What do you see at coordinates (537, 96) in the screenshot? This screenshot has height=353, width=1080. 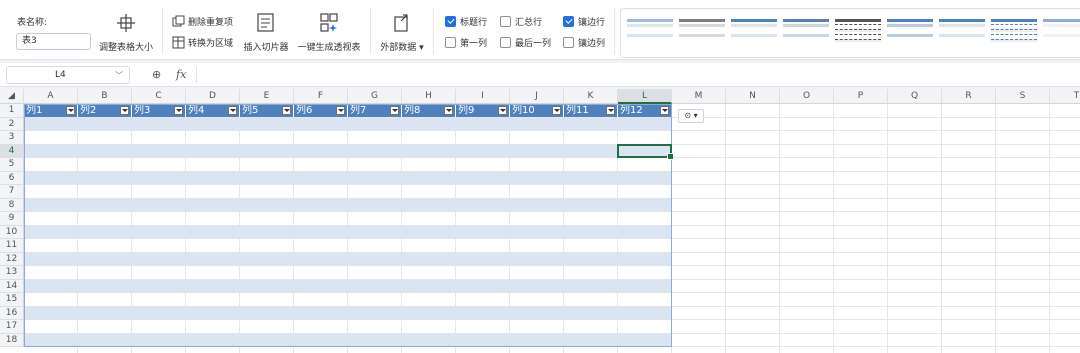 I see `column-header: J` at bounding box center [537, 96].